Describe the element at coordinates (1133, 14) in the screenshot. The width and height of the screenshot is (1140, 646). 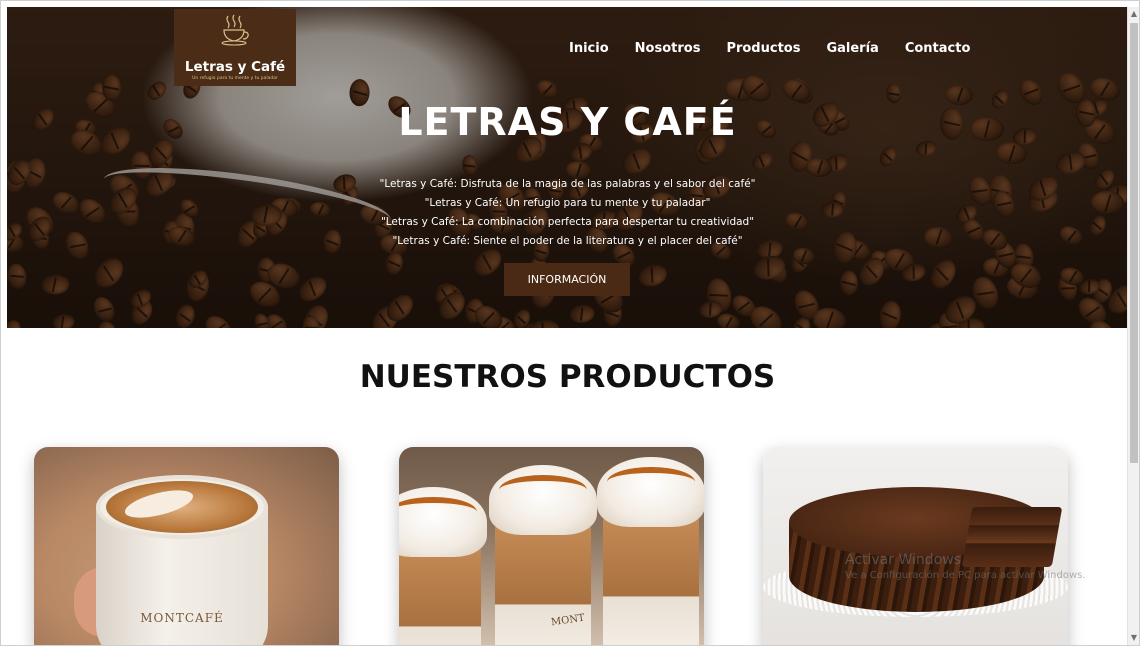
I see `scroll-up-icon: ▲` at that location.